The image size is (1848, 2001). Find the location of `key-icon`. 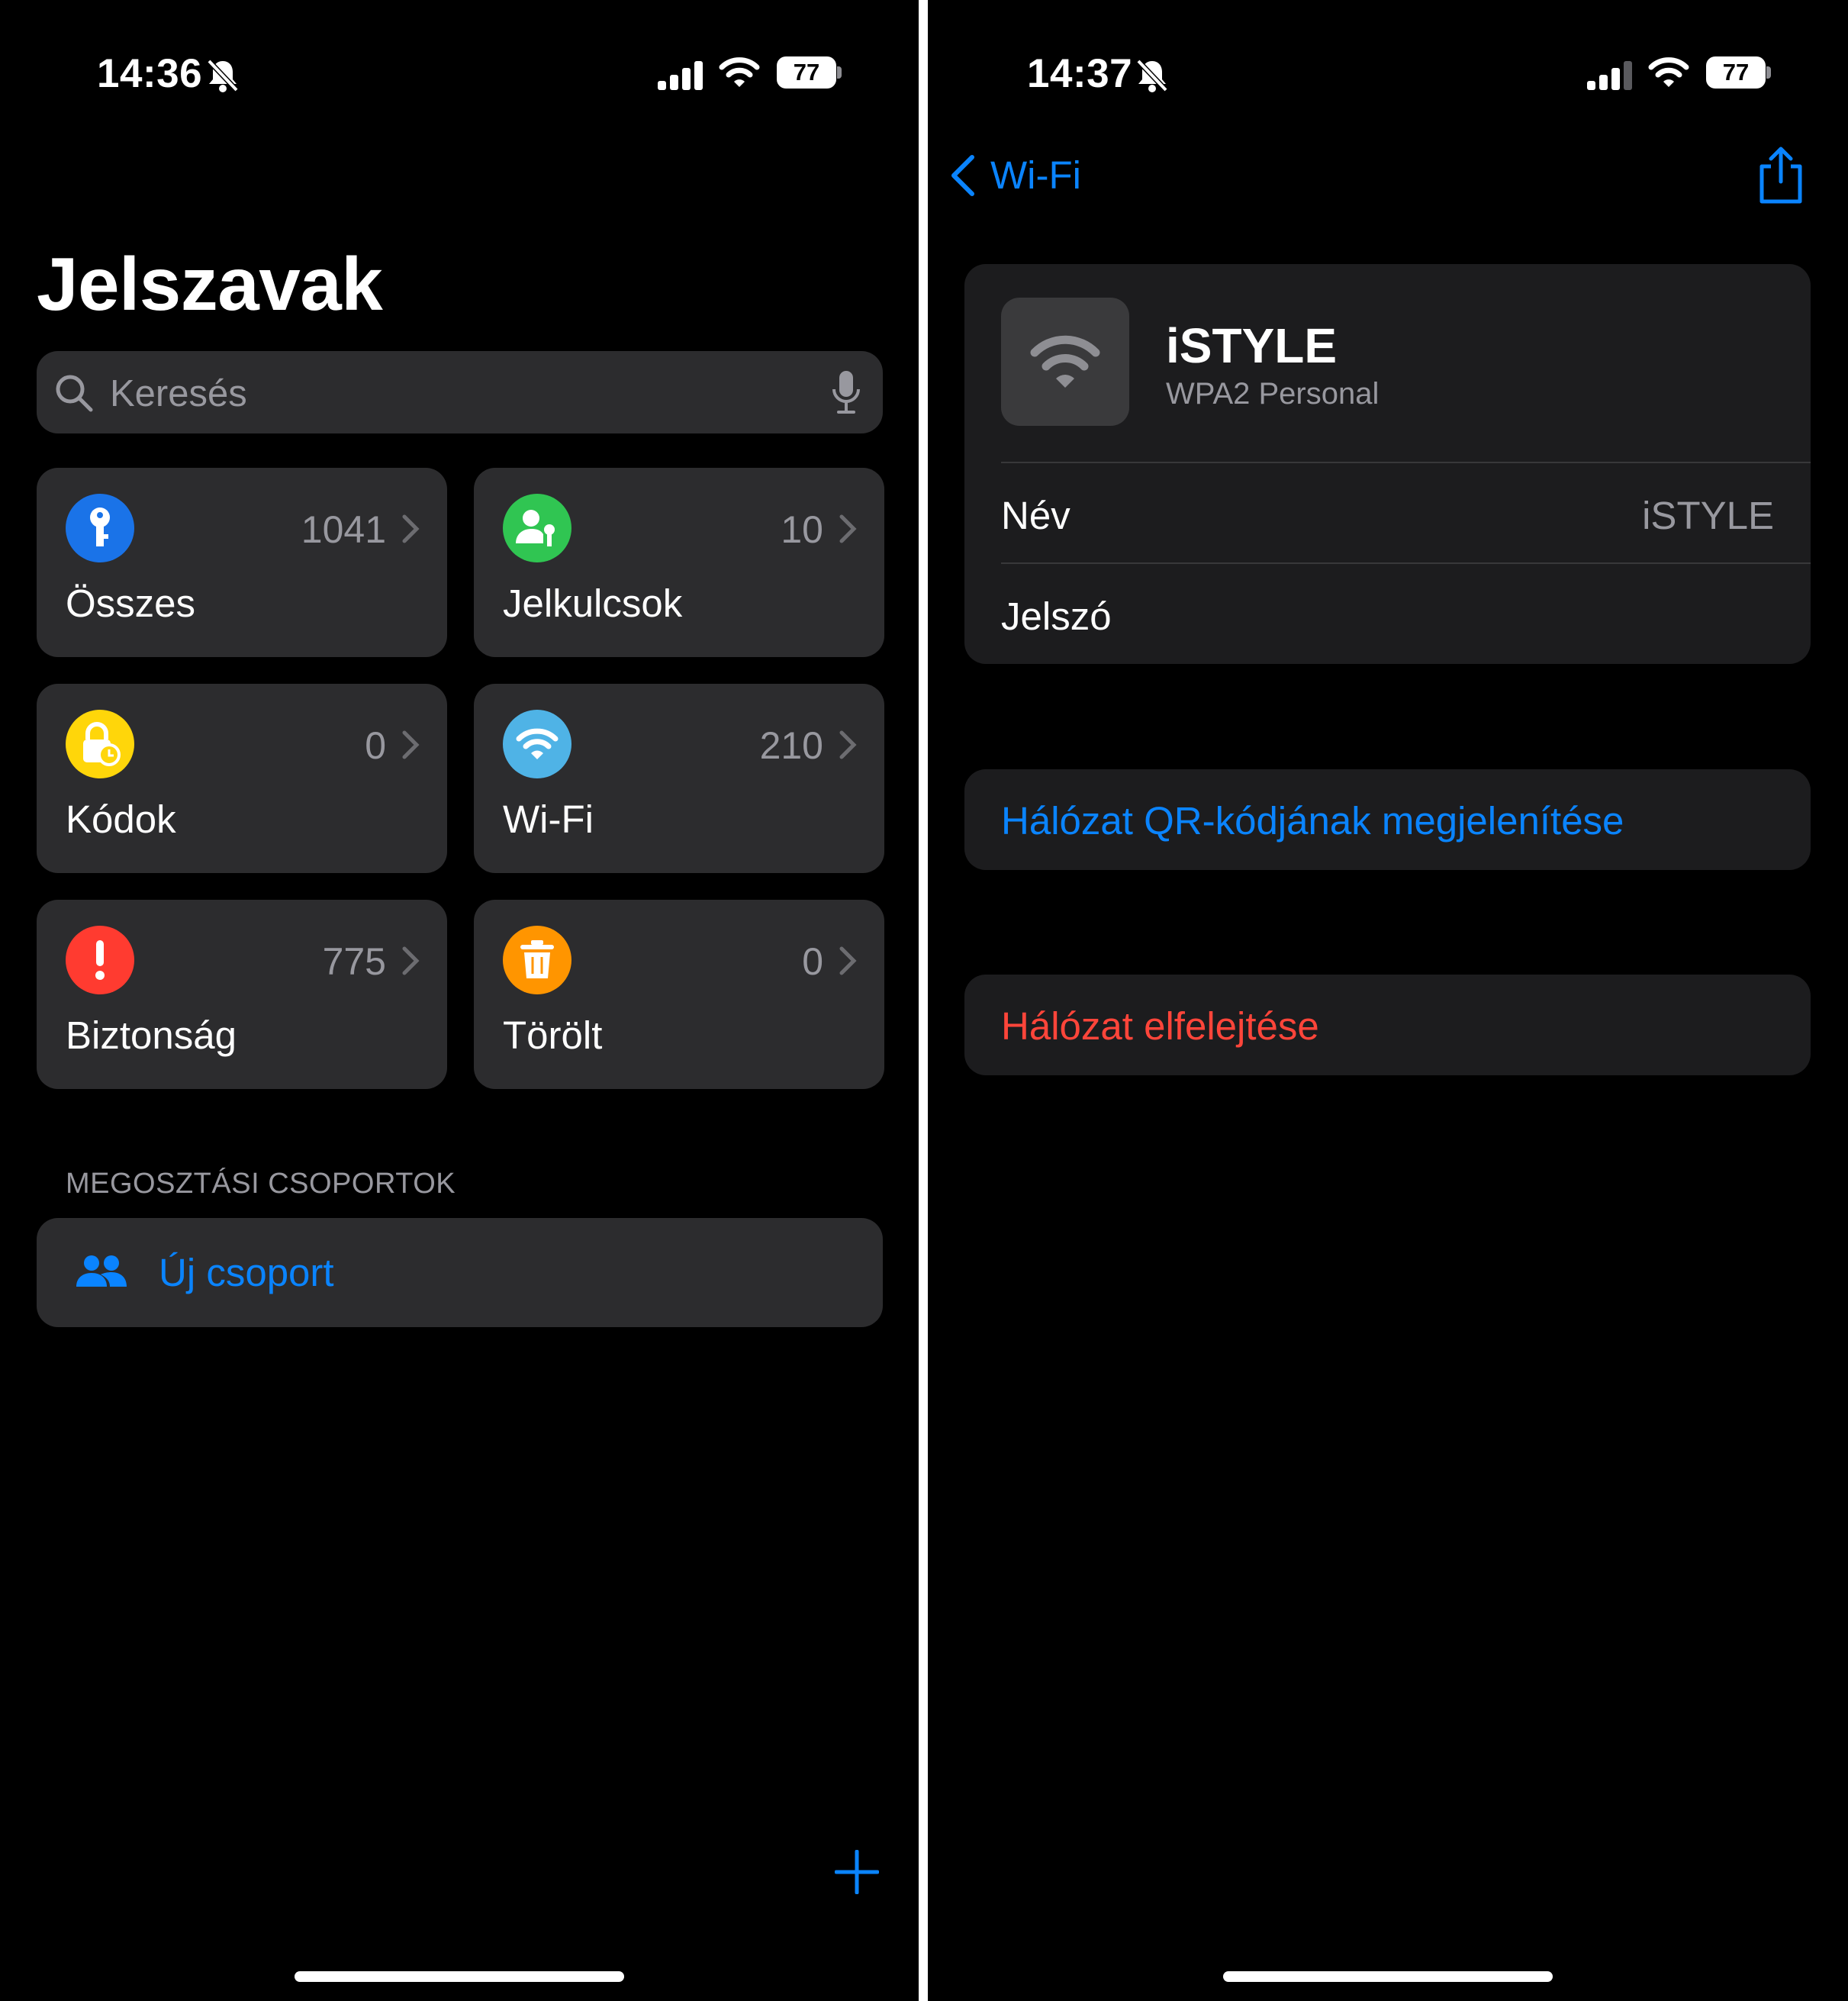

key-icon is located at coordinates (100, 528).